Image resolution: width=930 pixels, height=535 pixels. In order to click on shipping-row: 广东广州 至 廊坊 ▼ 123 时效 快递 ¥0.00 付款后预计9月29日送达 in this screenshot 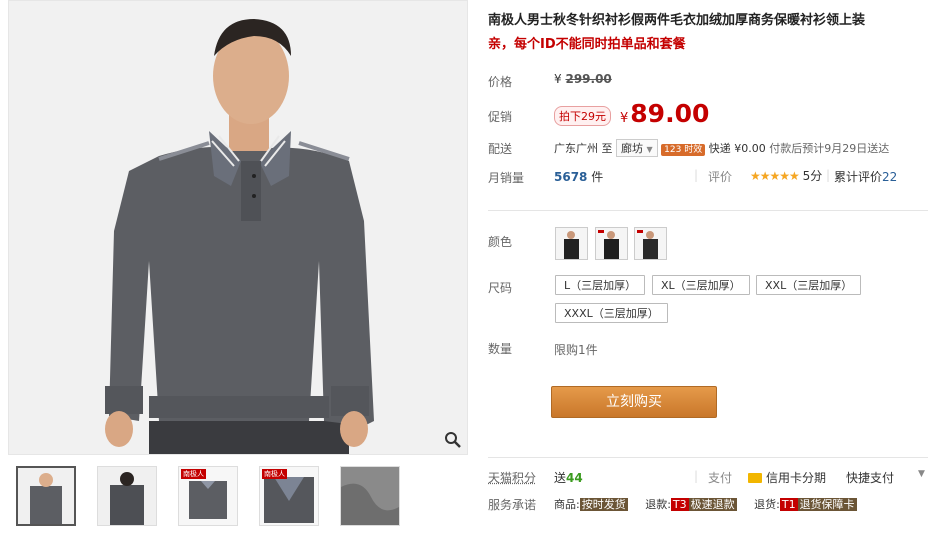, I will do `click(721, 148)`.